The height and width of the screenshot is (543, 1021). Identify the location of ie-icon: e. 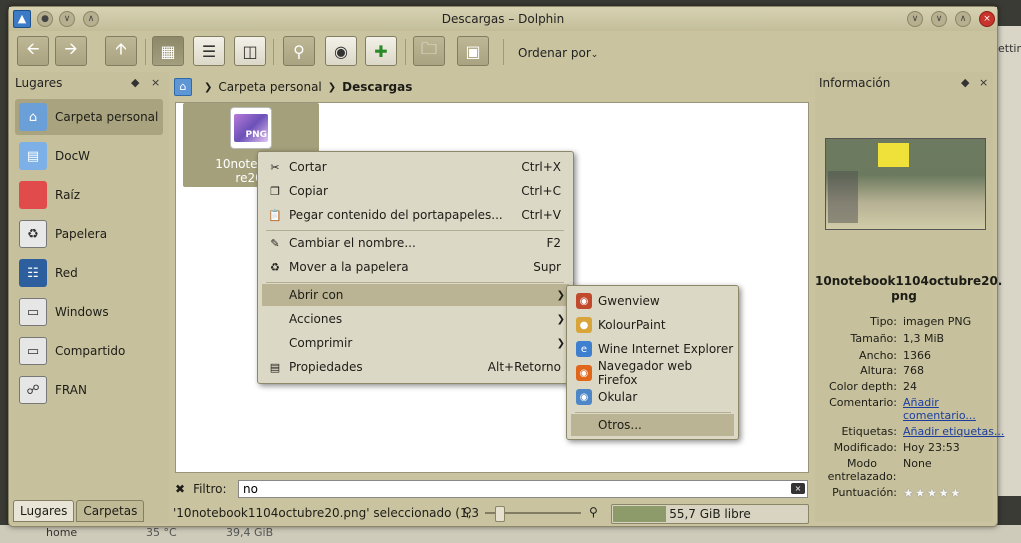
(584, 349).